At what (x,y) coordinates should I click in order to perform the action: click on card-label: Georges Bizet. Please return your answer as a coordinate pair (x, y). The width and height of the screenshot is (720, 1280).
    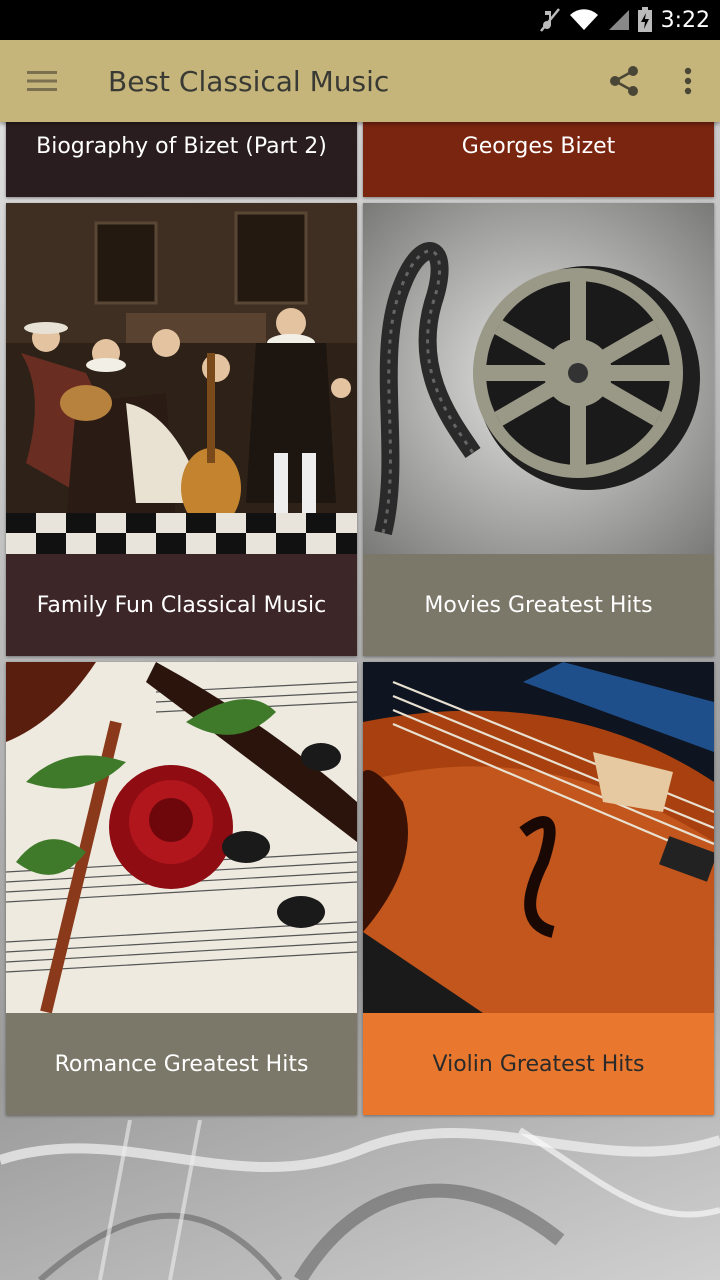
    Looking at the image, I should click on (538, 159).